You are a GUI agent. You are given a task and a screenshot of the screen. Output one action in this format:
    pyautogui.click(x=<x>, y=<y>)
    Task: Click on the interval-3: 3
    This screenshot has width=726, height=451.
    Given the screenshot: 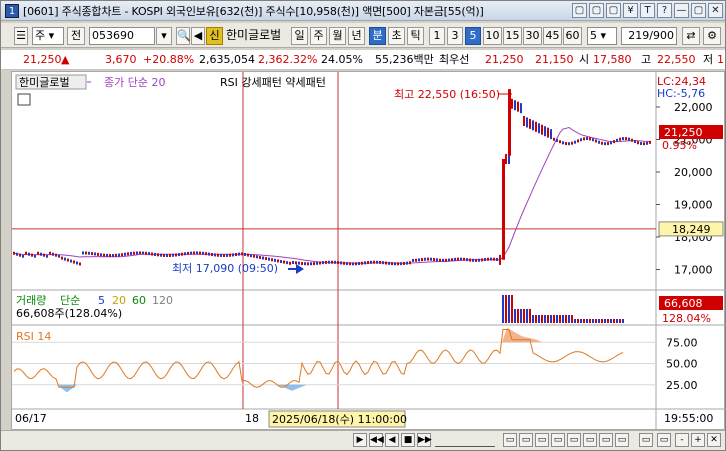 What is the action you would take?
    pyautogui.click(x=455, y=36)
    